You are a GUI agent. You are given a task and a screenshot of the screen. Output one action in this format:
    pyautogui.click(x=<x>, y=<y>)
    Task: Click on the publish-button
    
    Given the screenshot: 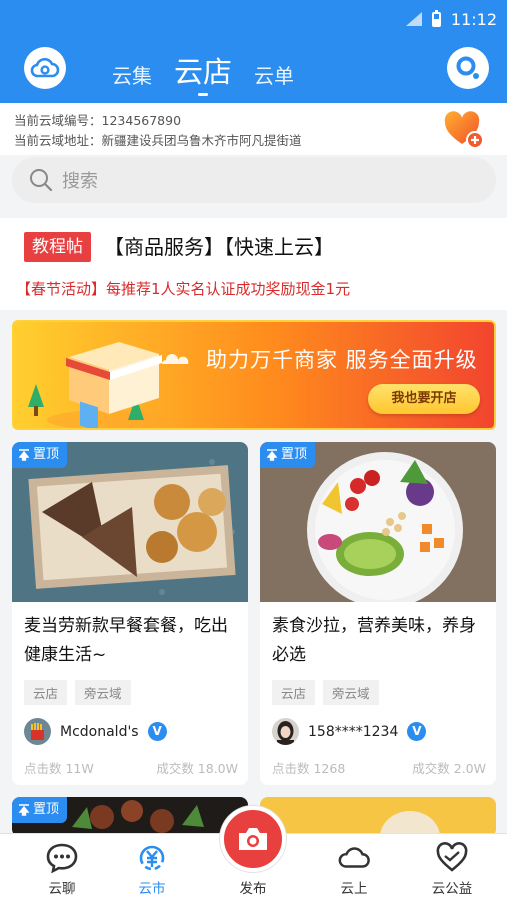 What is the action you would take?
    pyautogui.click(x=253, y=839)
    